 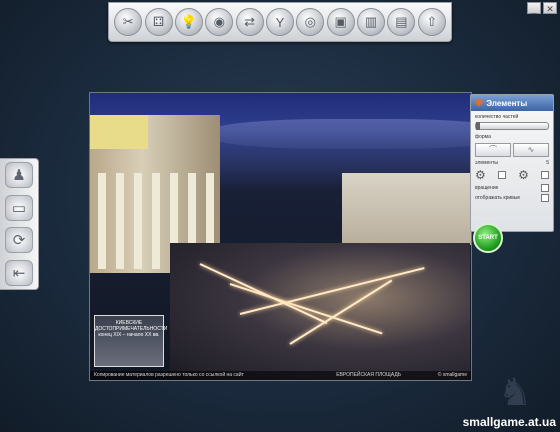 I want to click on robot-button: ♟, so click(x=19, y=175).